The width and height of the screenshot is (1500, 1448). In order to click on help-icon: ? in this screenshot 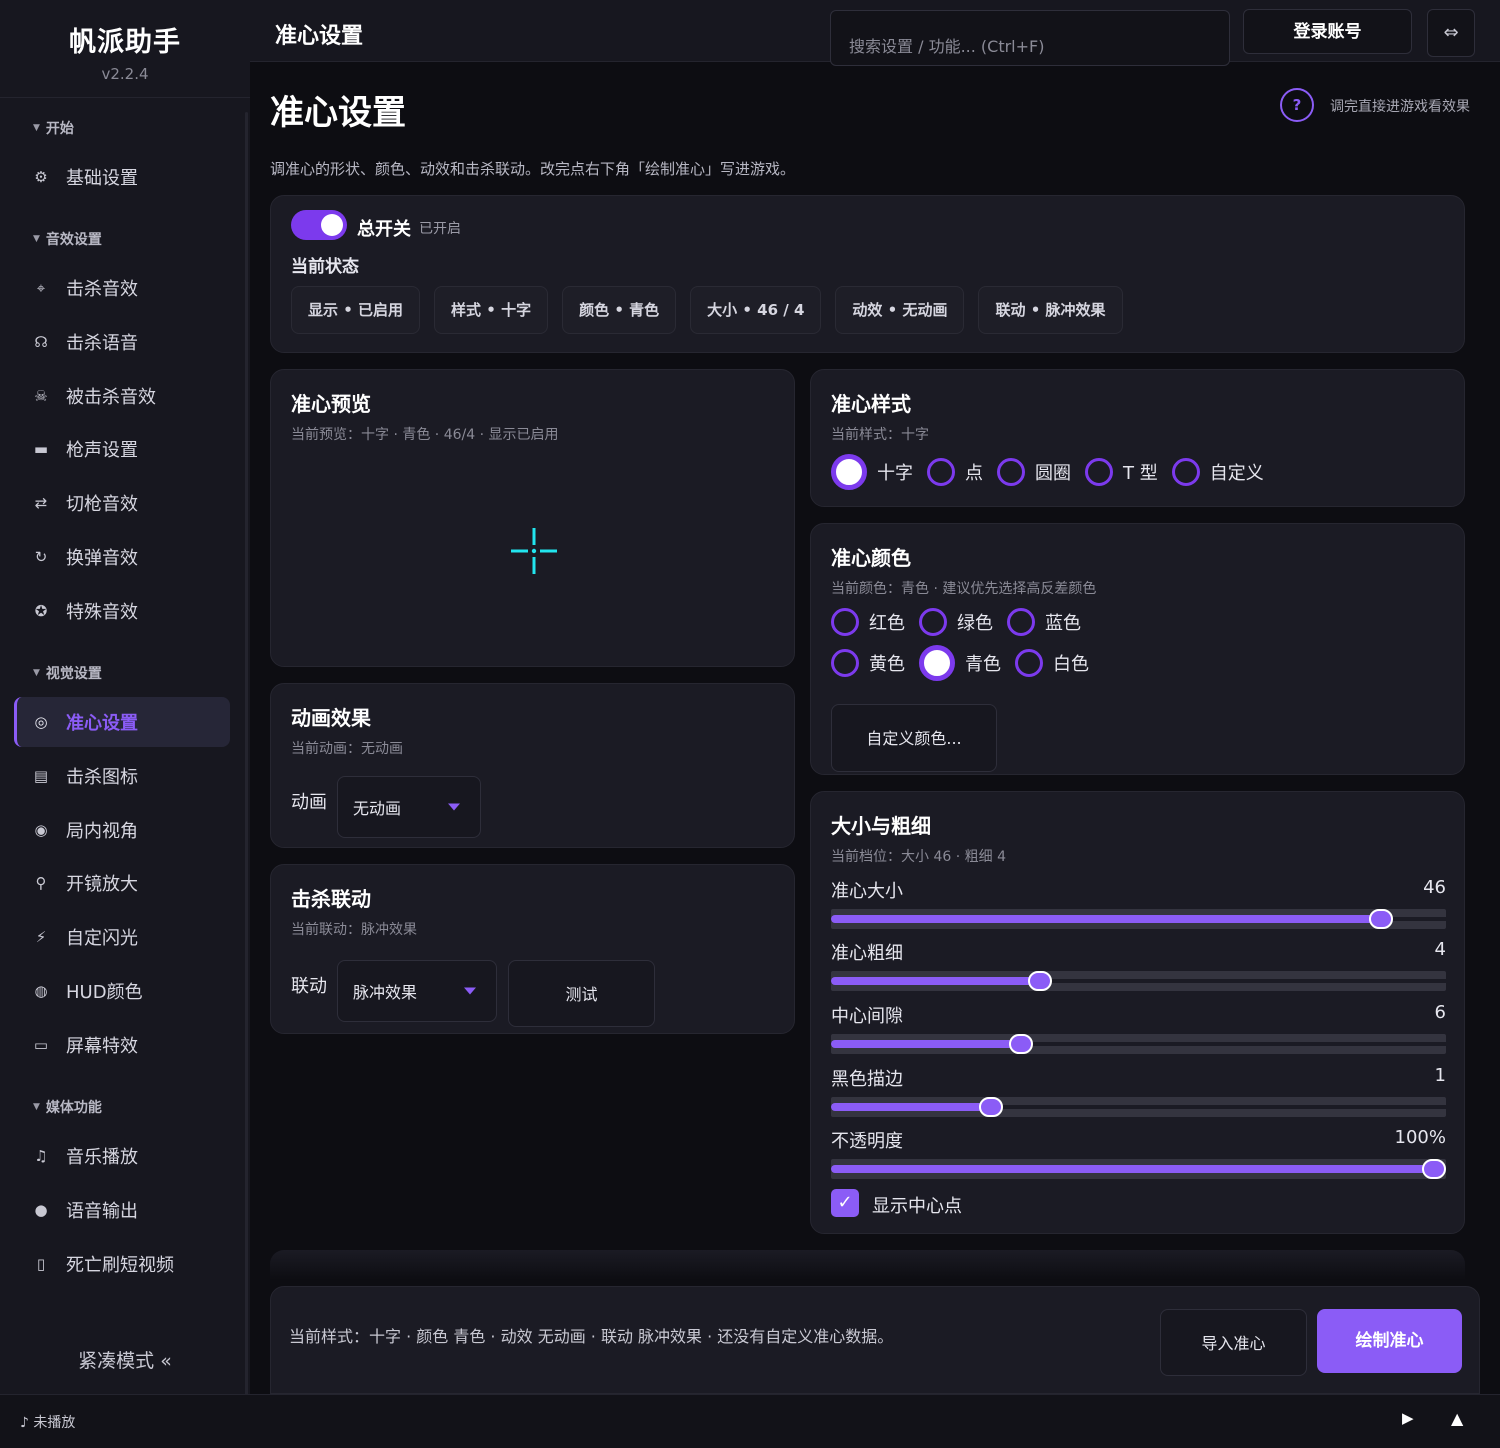, I will do `click(1297, 105)`.